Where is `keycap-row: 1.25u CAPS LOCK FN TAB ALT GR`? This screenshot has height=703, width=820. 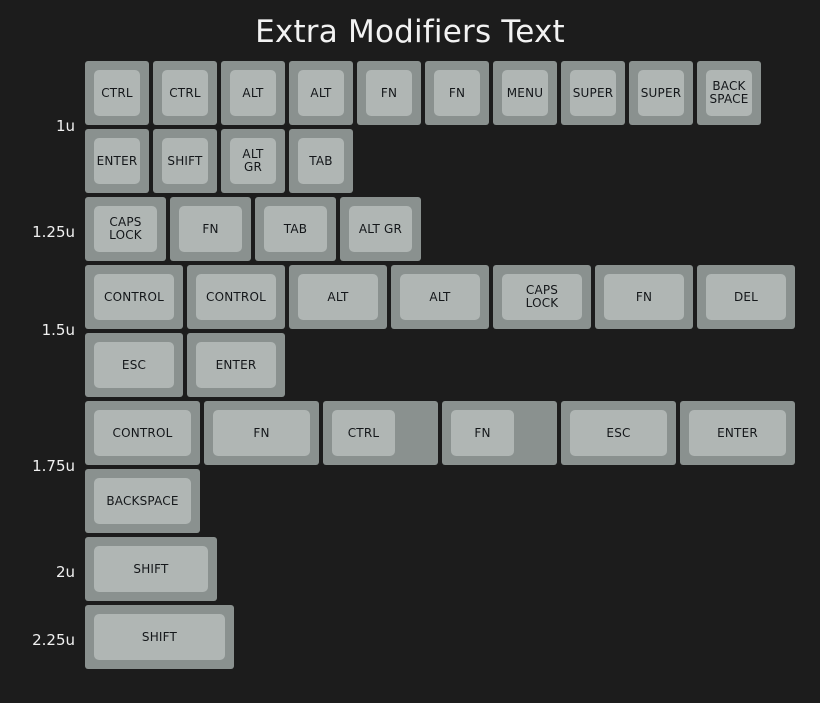
keycap-row: 1.25u CAPS LOCK FN TAB ALT GR is located at coordinates (410, 231).